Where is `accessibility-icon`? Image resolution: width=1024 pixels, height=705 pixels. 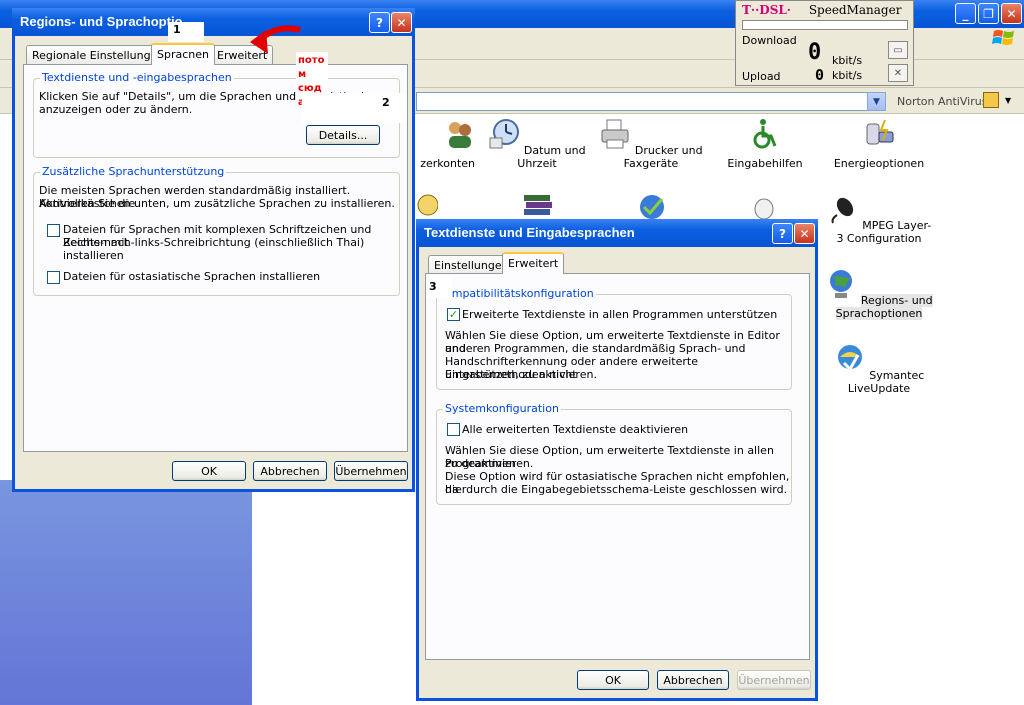 accessibility-icon is located at coordinates (765, 134).